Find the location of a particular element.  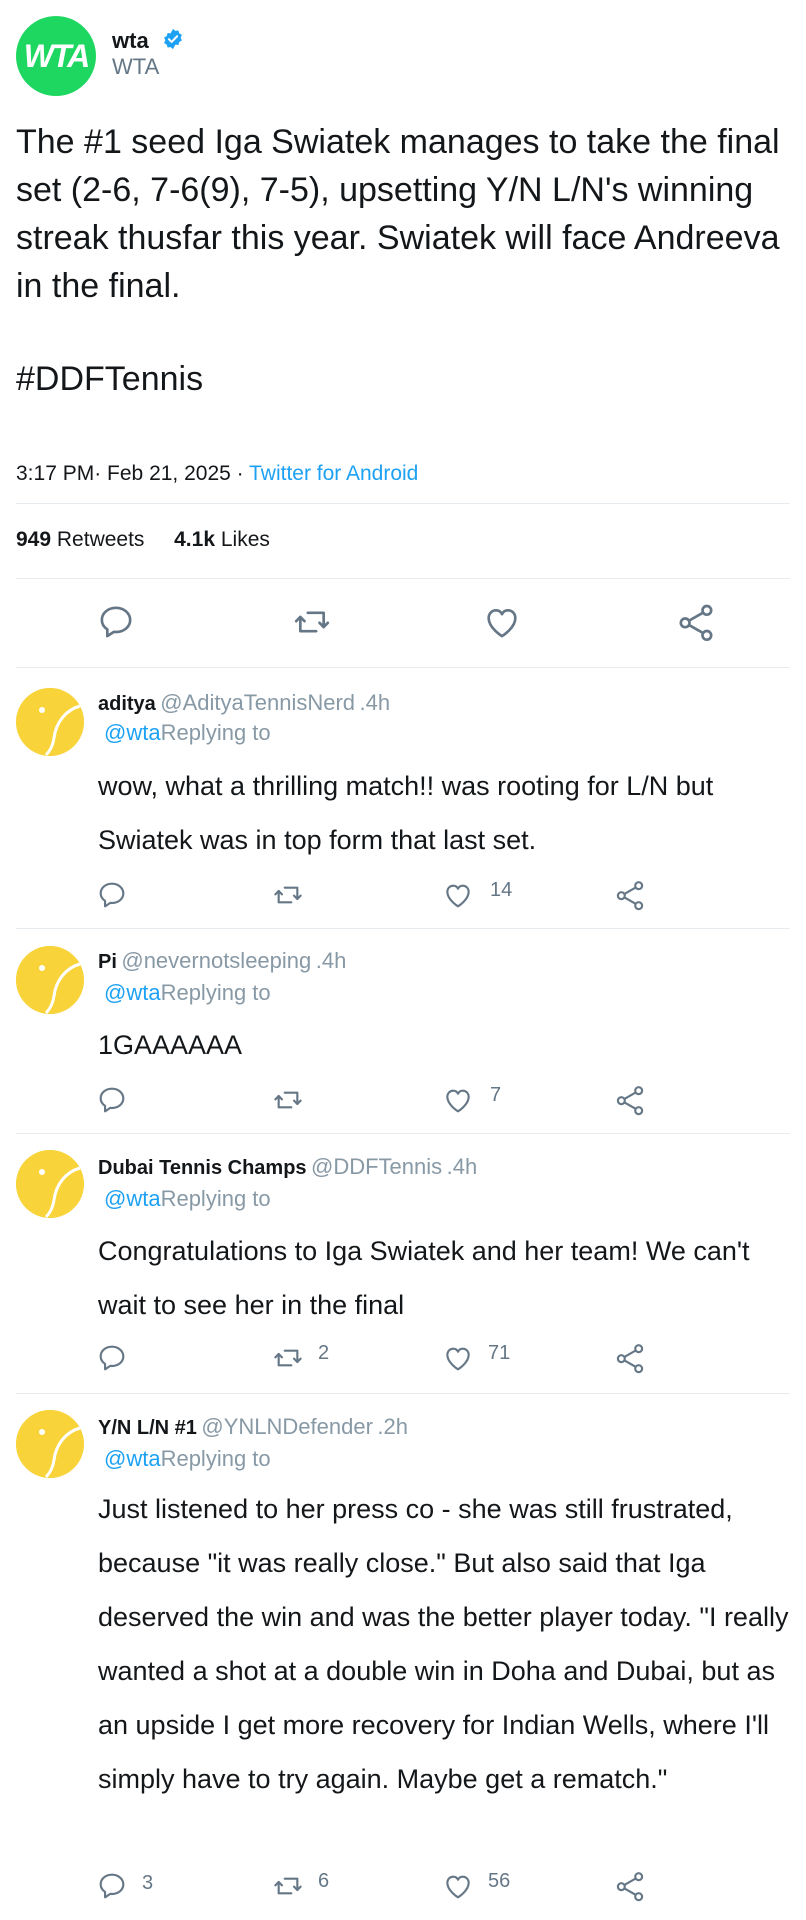

like-count: 7 is located at coordinates (496, 1095).